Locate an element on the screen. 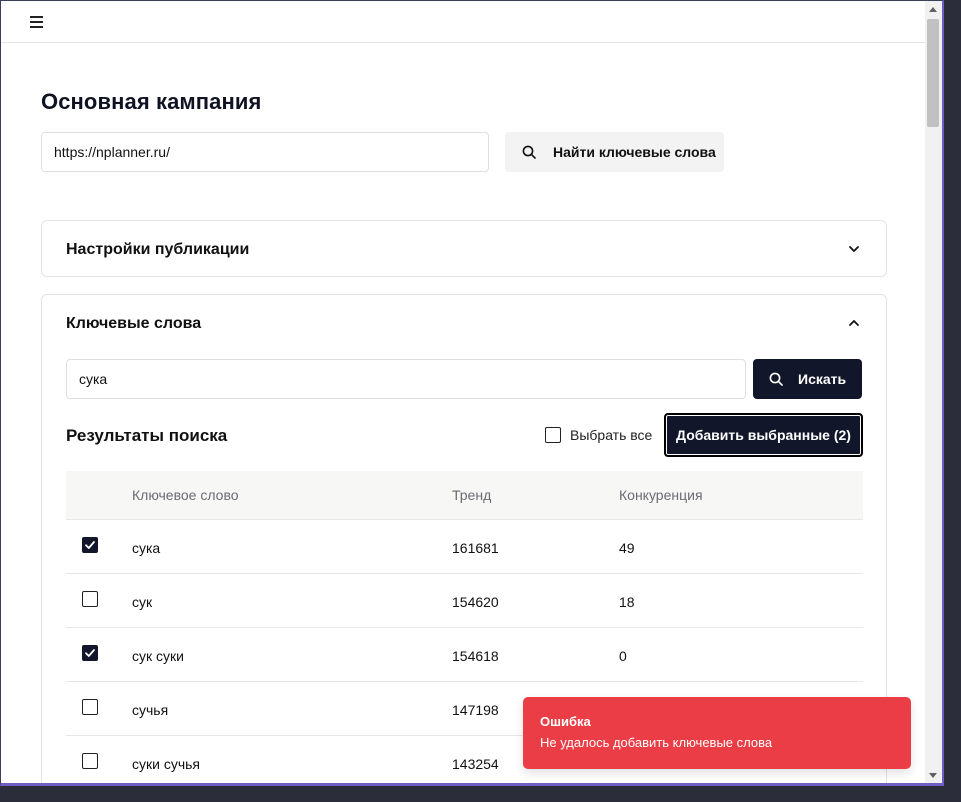 This screenshot has width=961, height=802. scroll-down-arrow-icon is located at coordinates (933, 775).